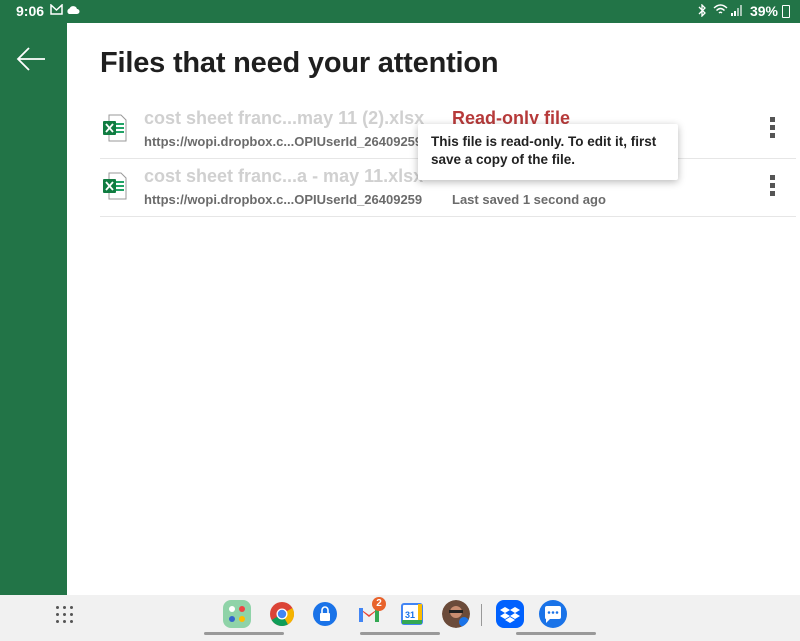 The image size is (800, 641). Describe the element at coordinates (325, 614) in the screenshot. I see `secure-folder-icon` at that location.